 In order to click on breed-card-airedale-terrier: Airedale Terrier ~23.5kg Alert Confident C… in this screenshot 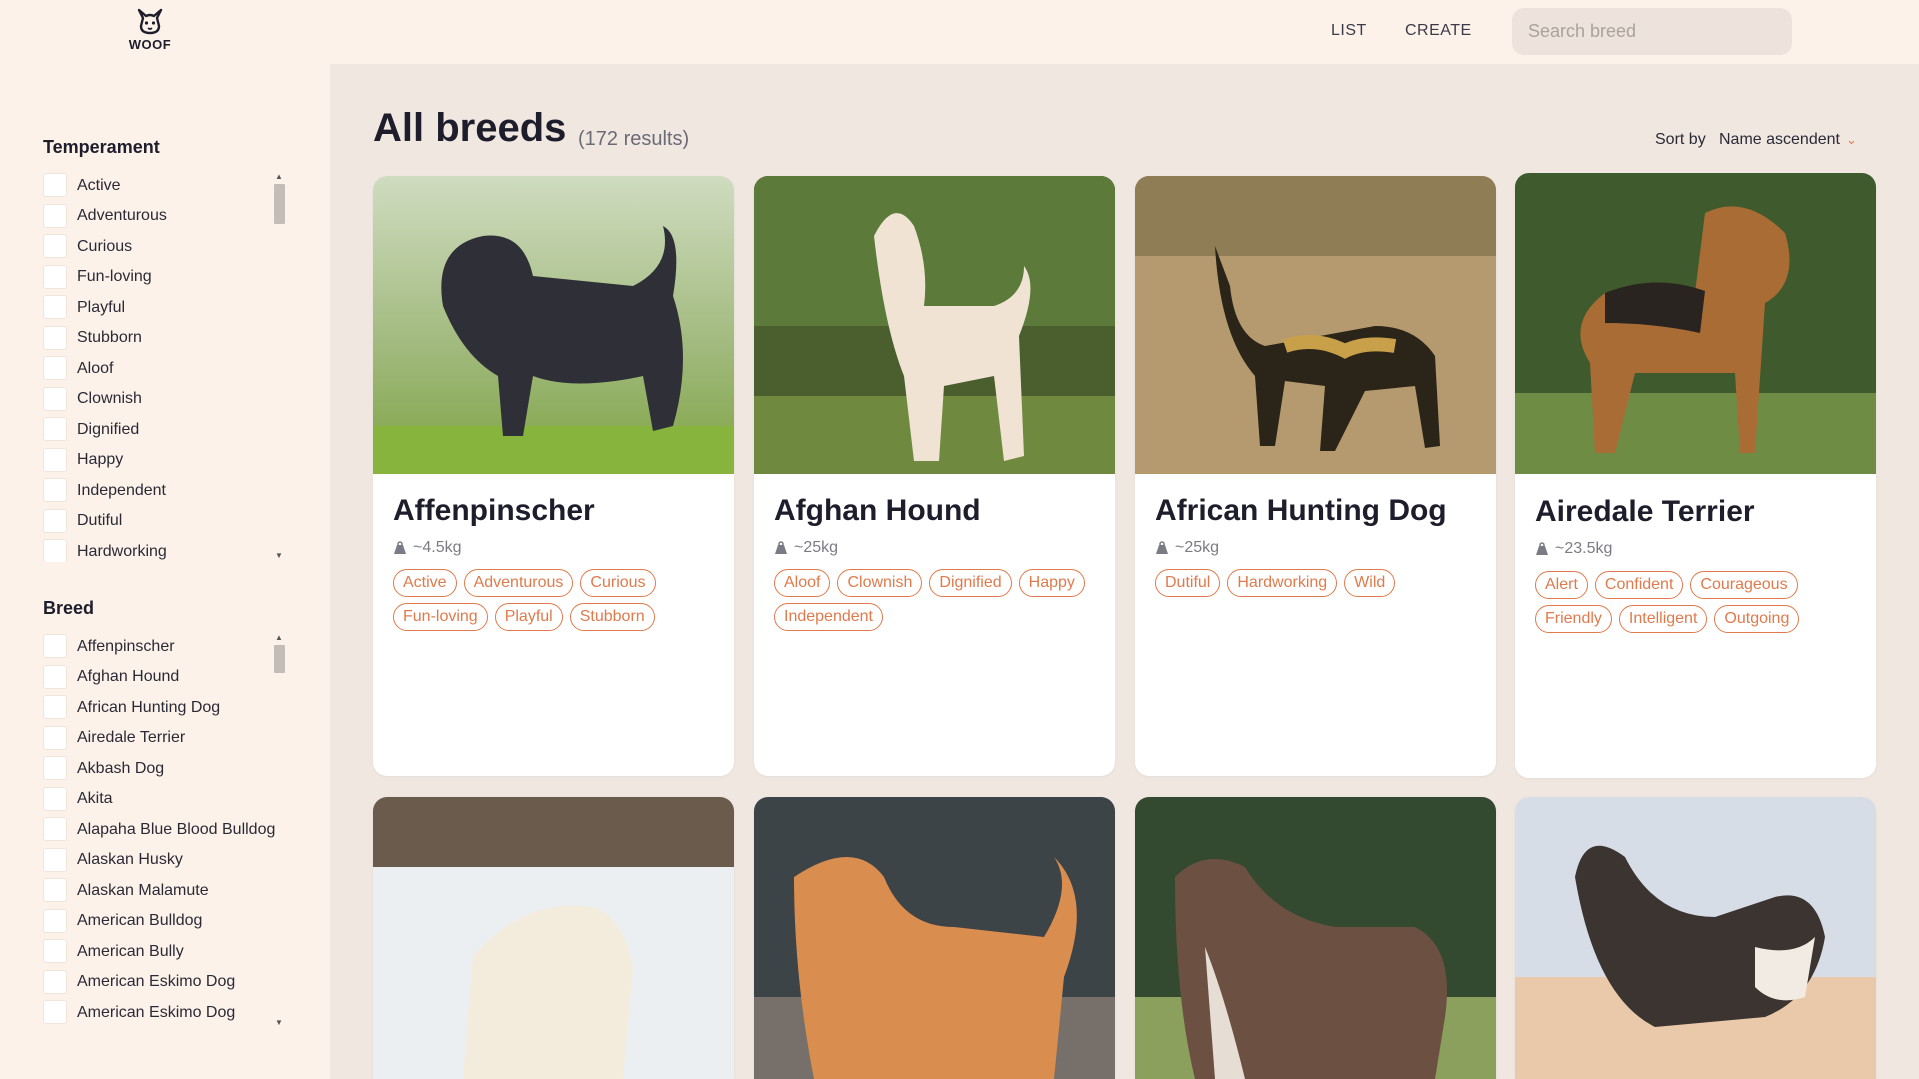, I will do `click(1695, 475)`.